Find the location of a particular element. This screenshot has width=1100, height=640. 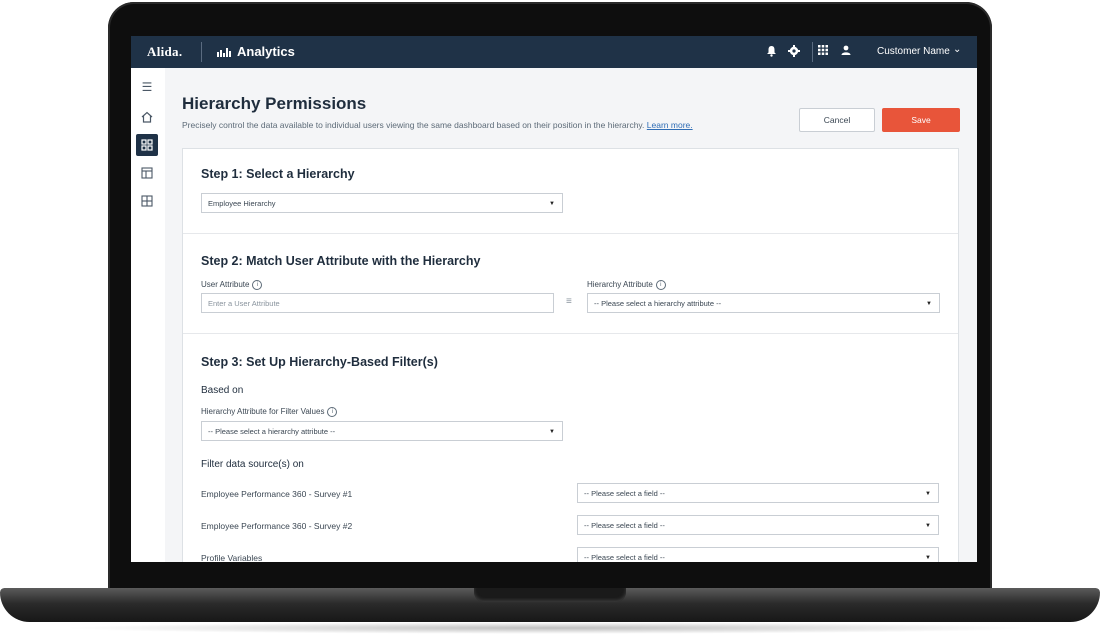

hierarchy-select-value: Employee Hierarchy is located at coordinates (242, 203).